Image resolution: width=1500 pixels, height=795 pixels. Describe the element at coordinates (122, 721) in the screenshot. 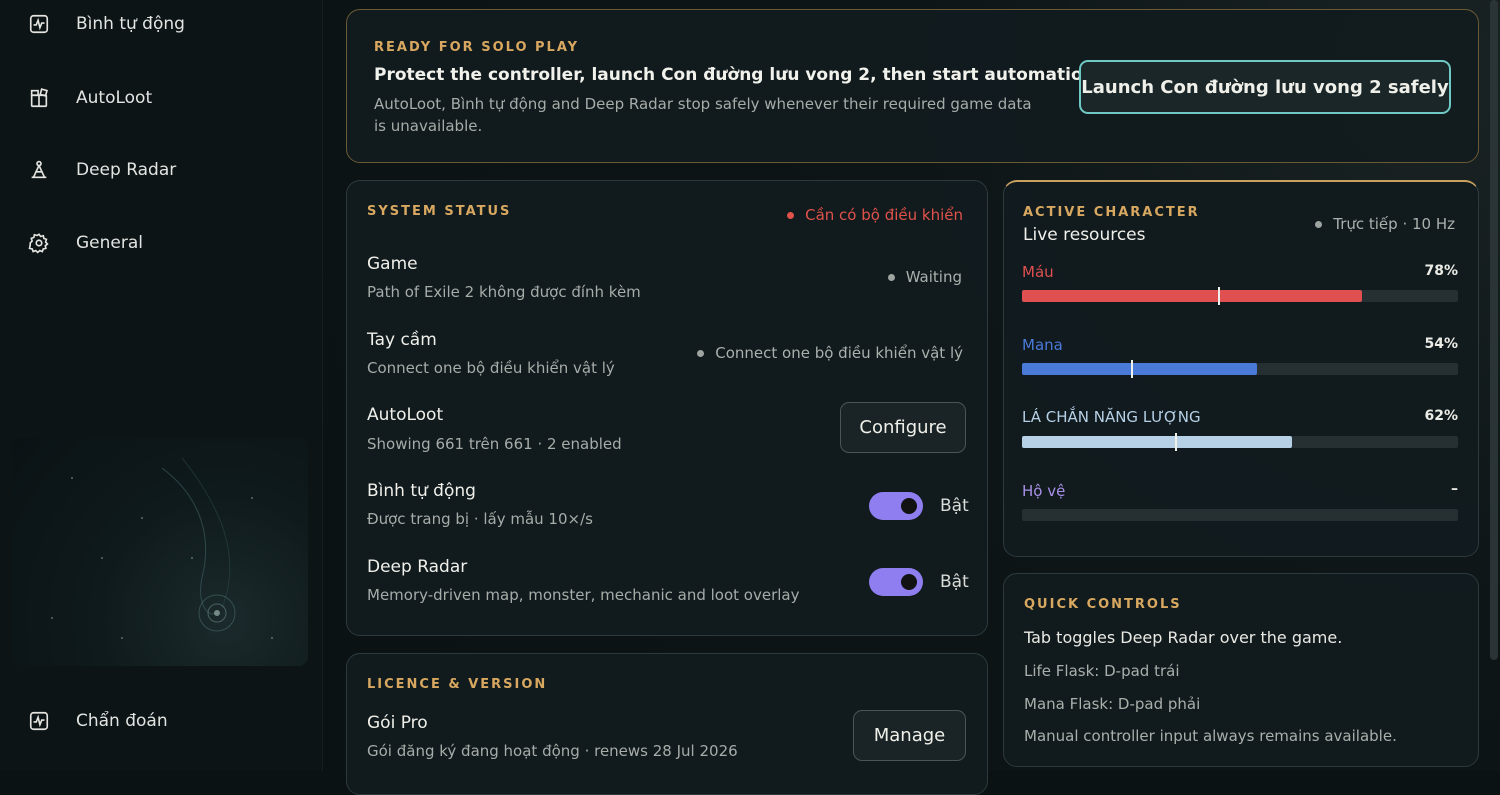

I see `sidebar-item-label: Chẩn đoán` at that location.